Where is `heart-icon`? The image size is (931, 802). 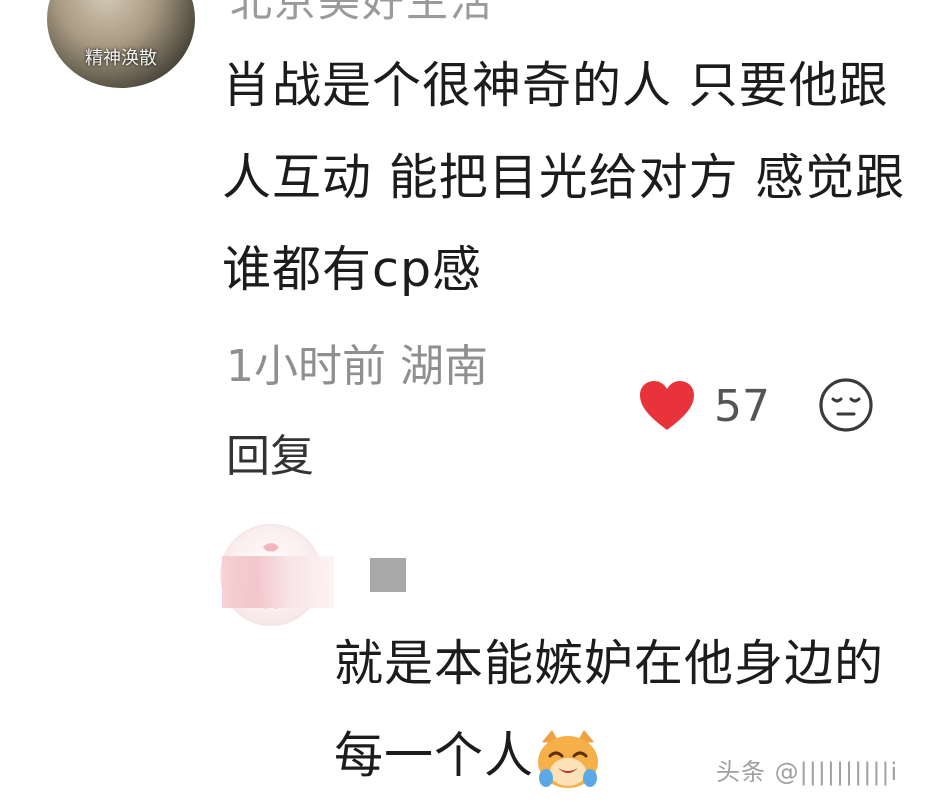
heart-icon is located at coordinates (667, 405).